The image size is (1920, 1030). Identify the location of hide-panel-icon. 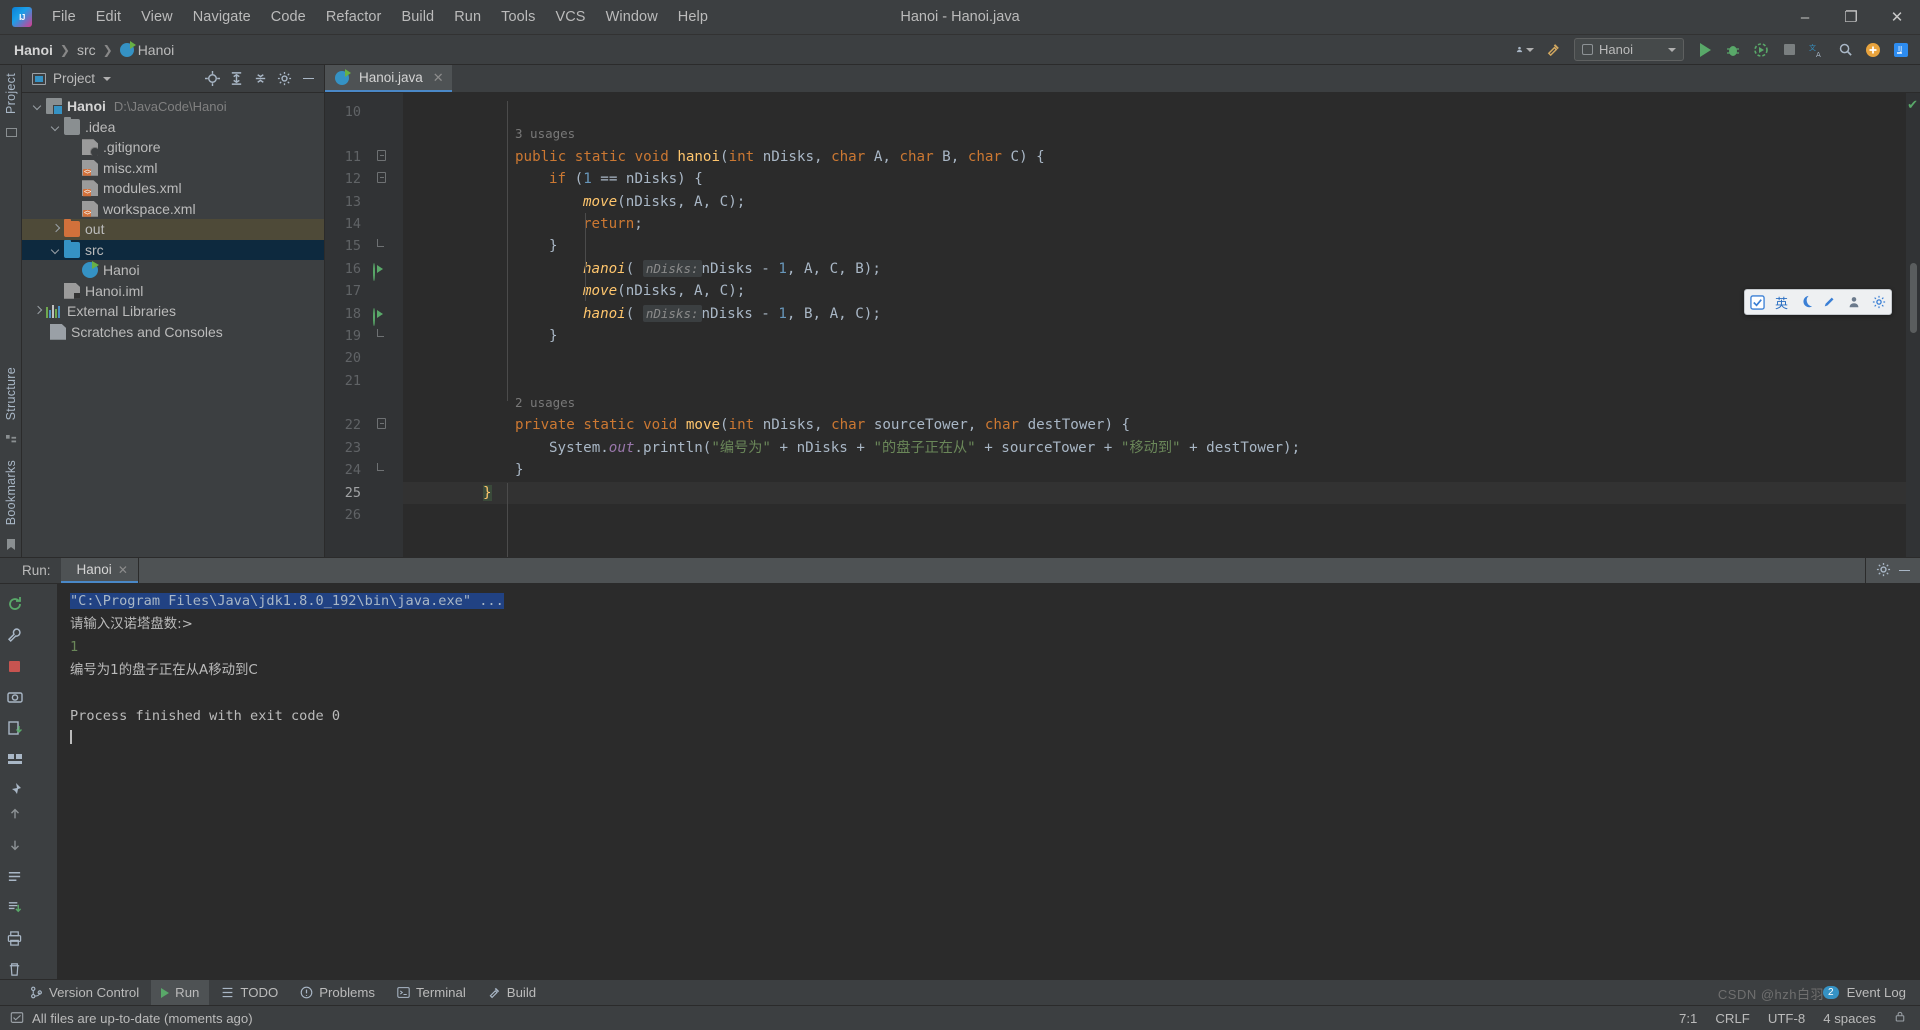
(308, 79).